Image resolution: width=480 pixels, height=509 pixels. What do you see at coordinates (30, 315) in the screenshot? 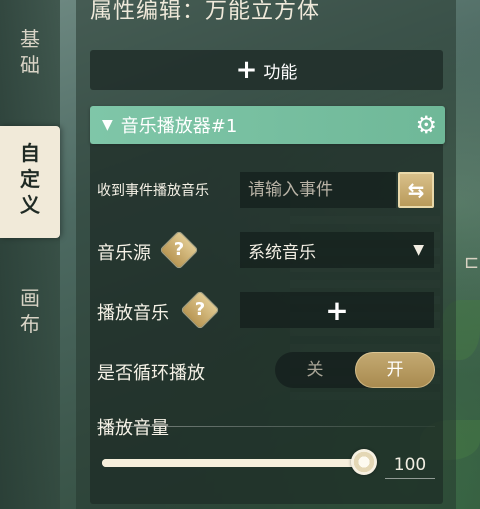
I see `tab-canvas: 画 布` at bounding box center [30, 315].